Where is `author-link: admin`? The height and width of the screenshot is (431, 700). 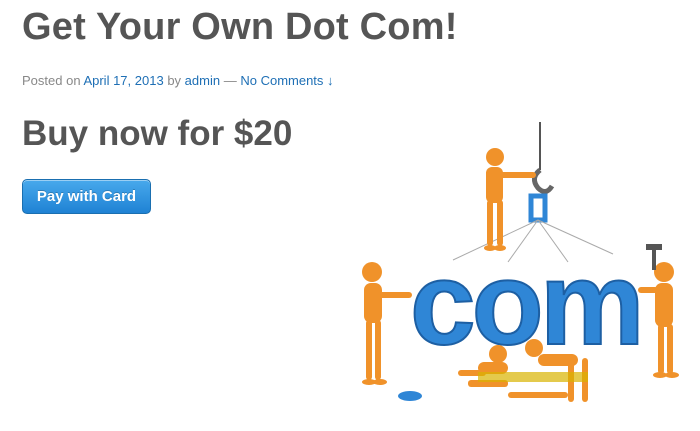 author-link: admin is located at coordinates (202, 80).